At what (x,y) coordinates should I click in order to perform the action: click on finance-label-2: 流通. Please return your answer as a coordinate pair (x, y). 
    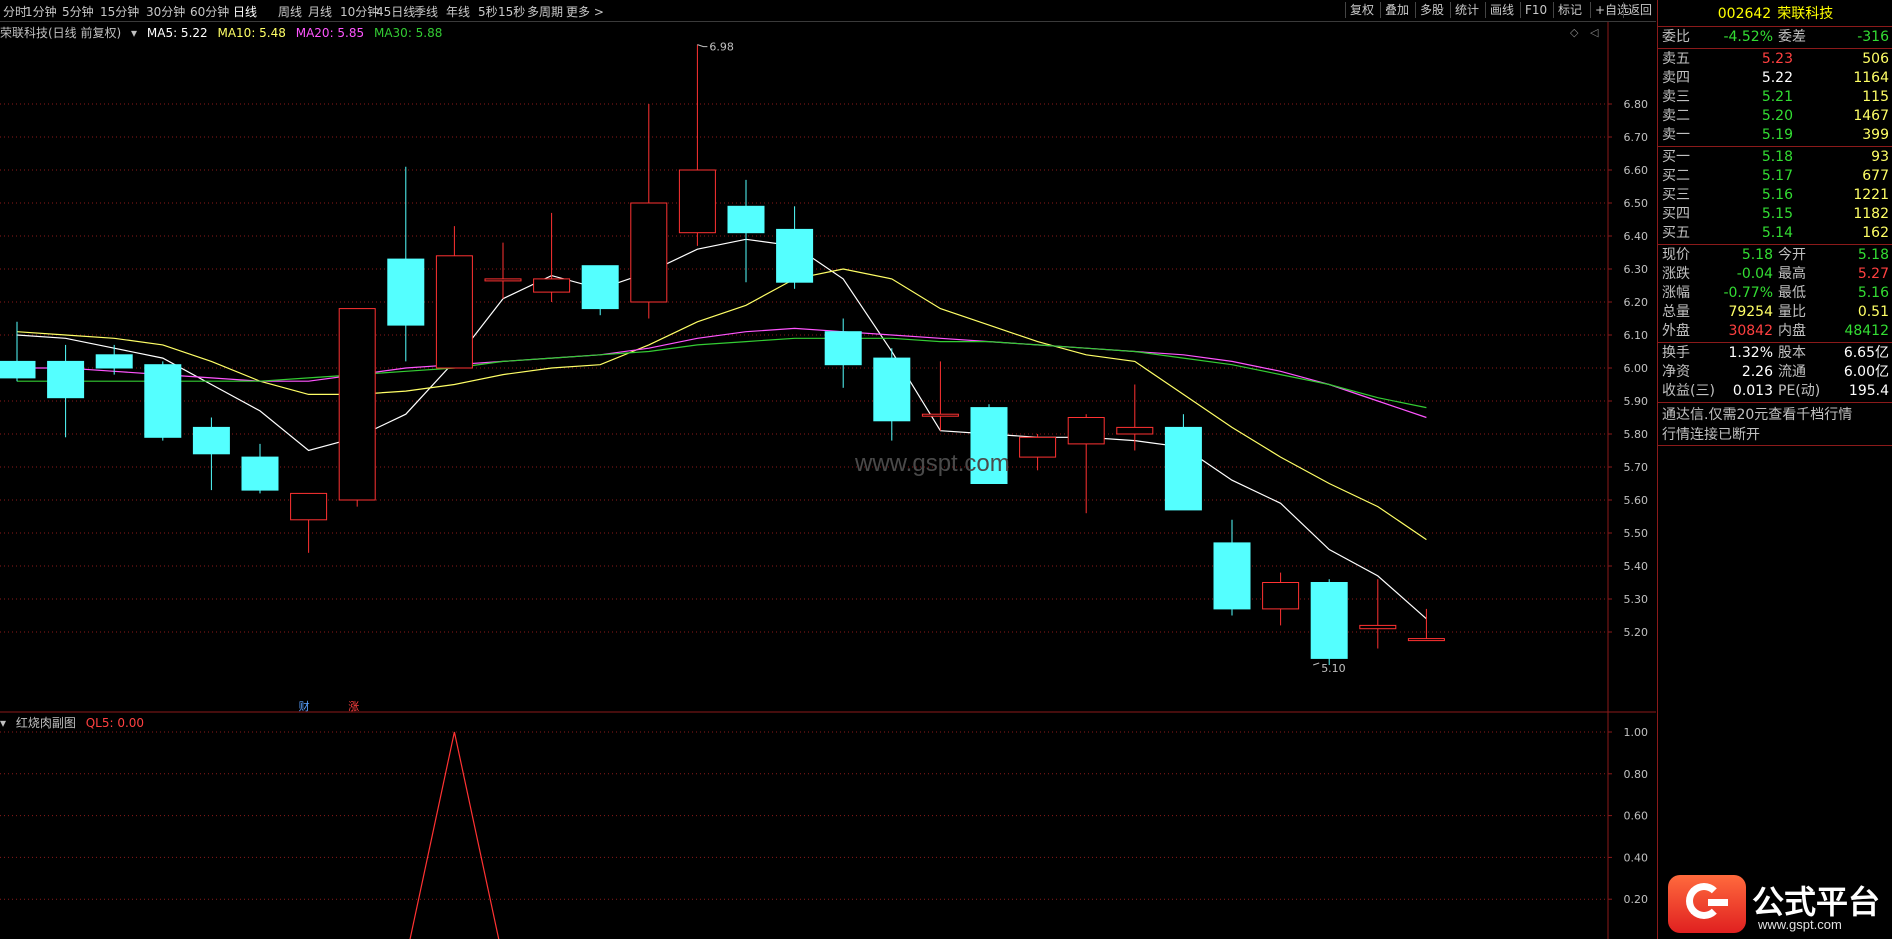
    Looking at the image, I should click on (1792, 372).